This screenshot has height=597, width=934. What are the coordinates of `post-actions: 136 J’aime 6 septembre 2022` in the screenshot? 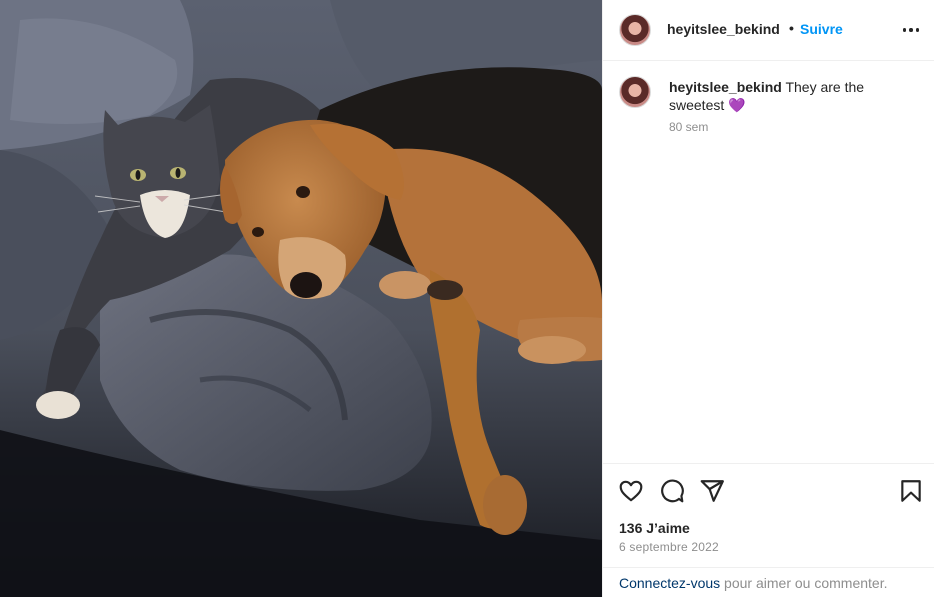 It's located at (768, 515).